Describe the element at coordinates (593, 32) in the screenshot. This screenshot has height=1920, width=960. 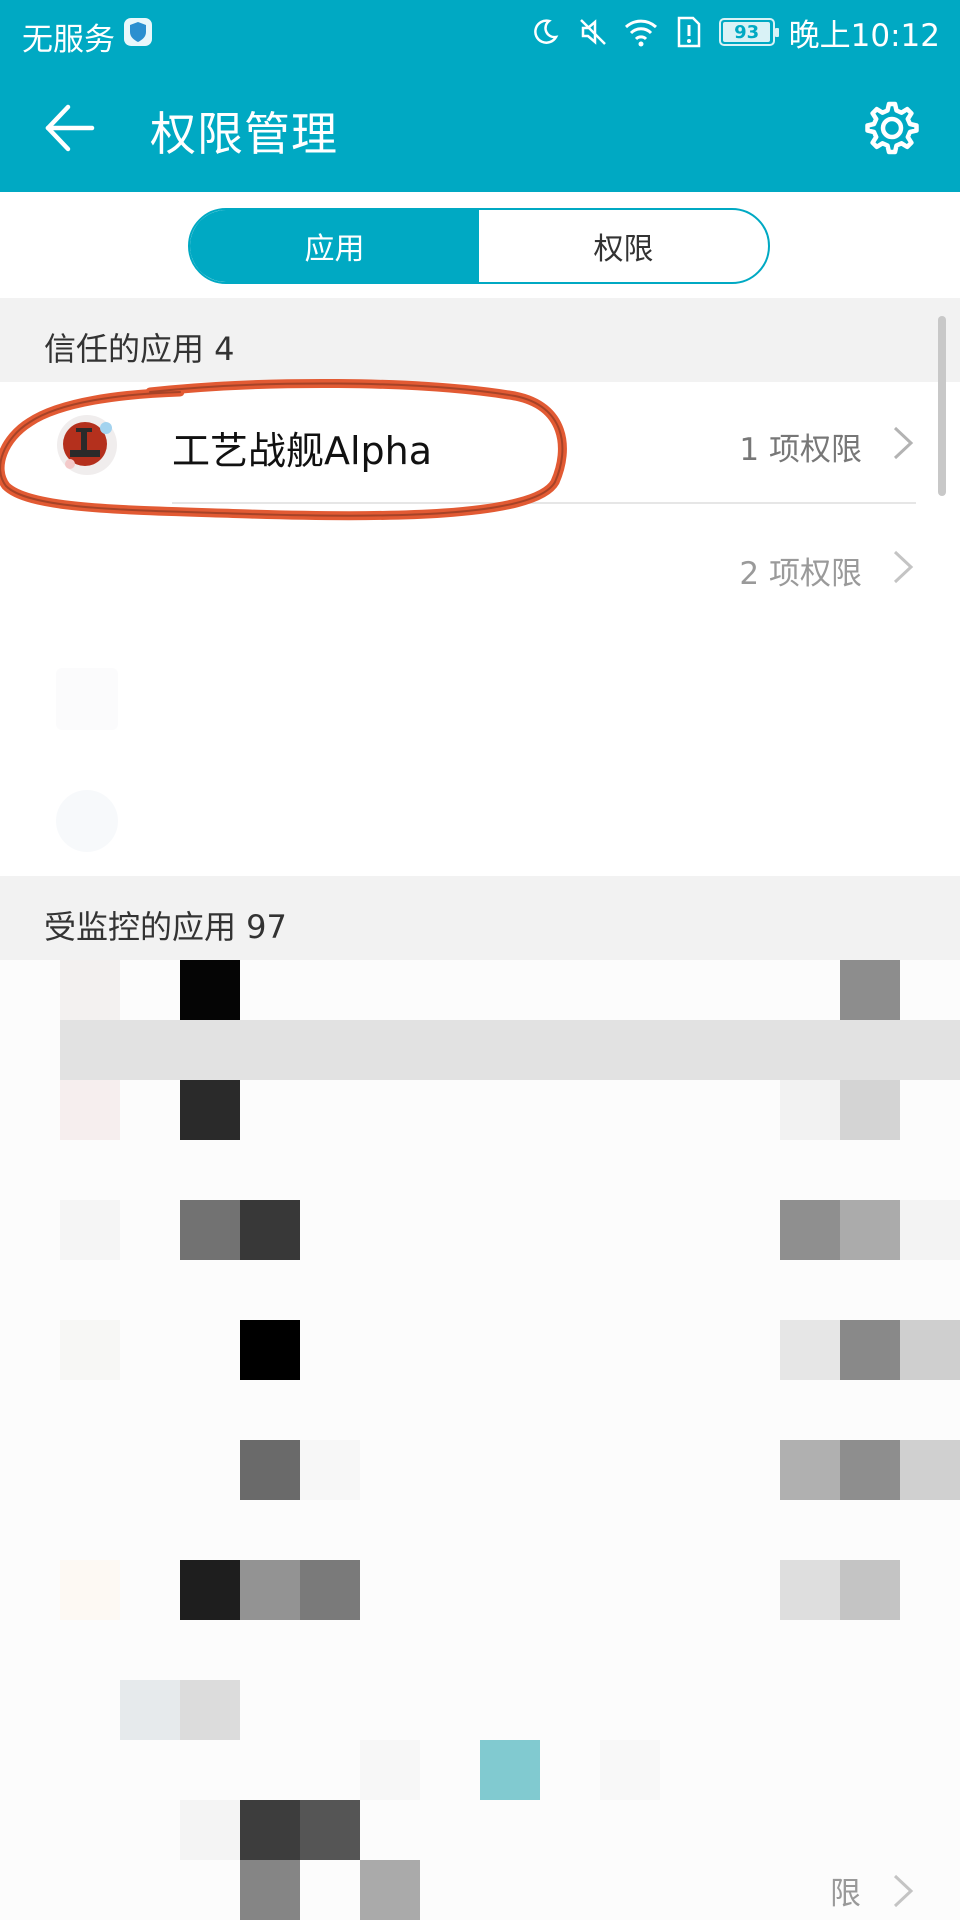
I see `mute-icon` at that location.